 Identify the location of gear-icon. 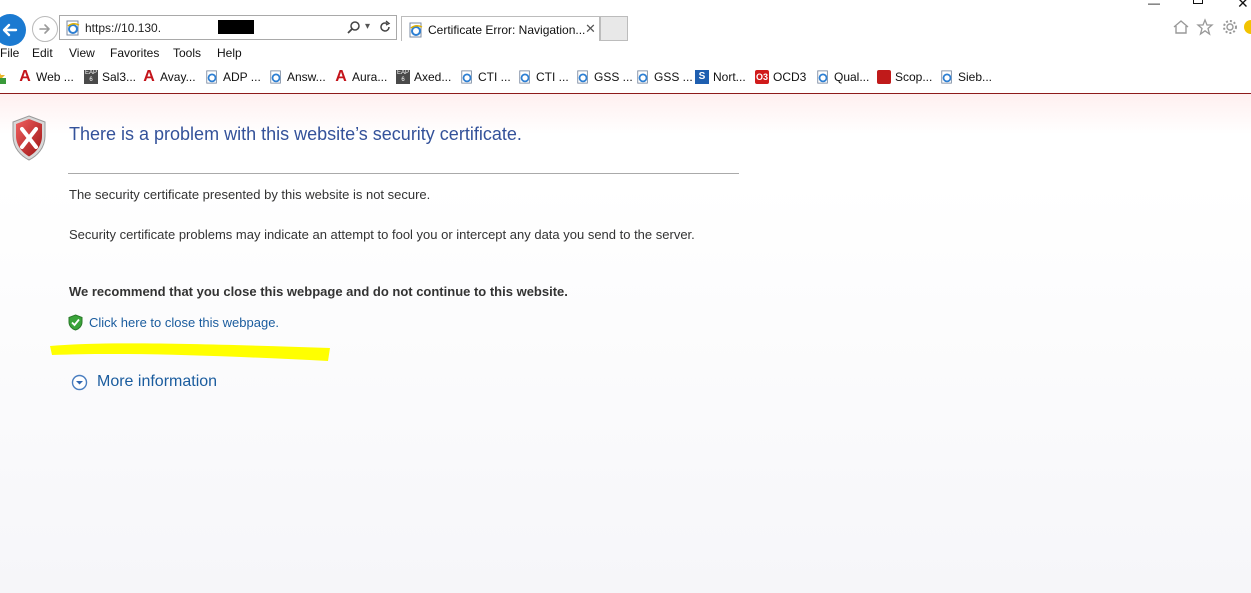
(1230, 27).